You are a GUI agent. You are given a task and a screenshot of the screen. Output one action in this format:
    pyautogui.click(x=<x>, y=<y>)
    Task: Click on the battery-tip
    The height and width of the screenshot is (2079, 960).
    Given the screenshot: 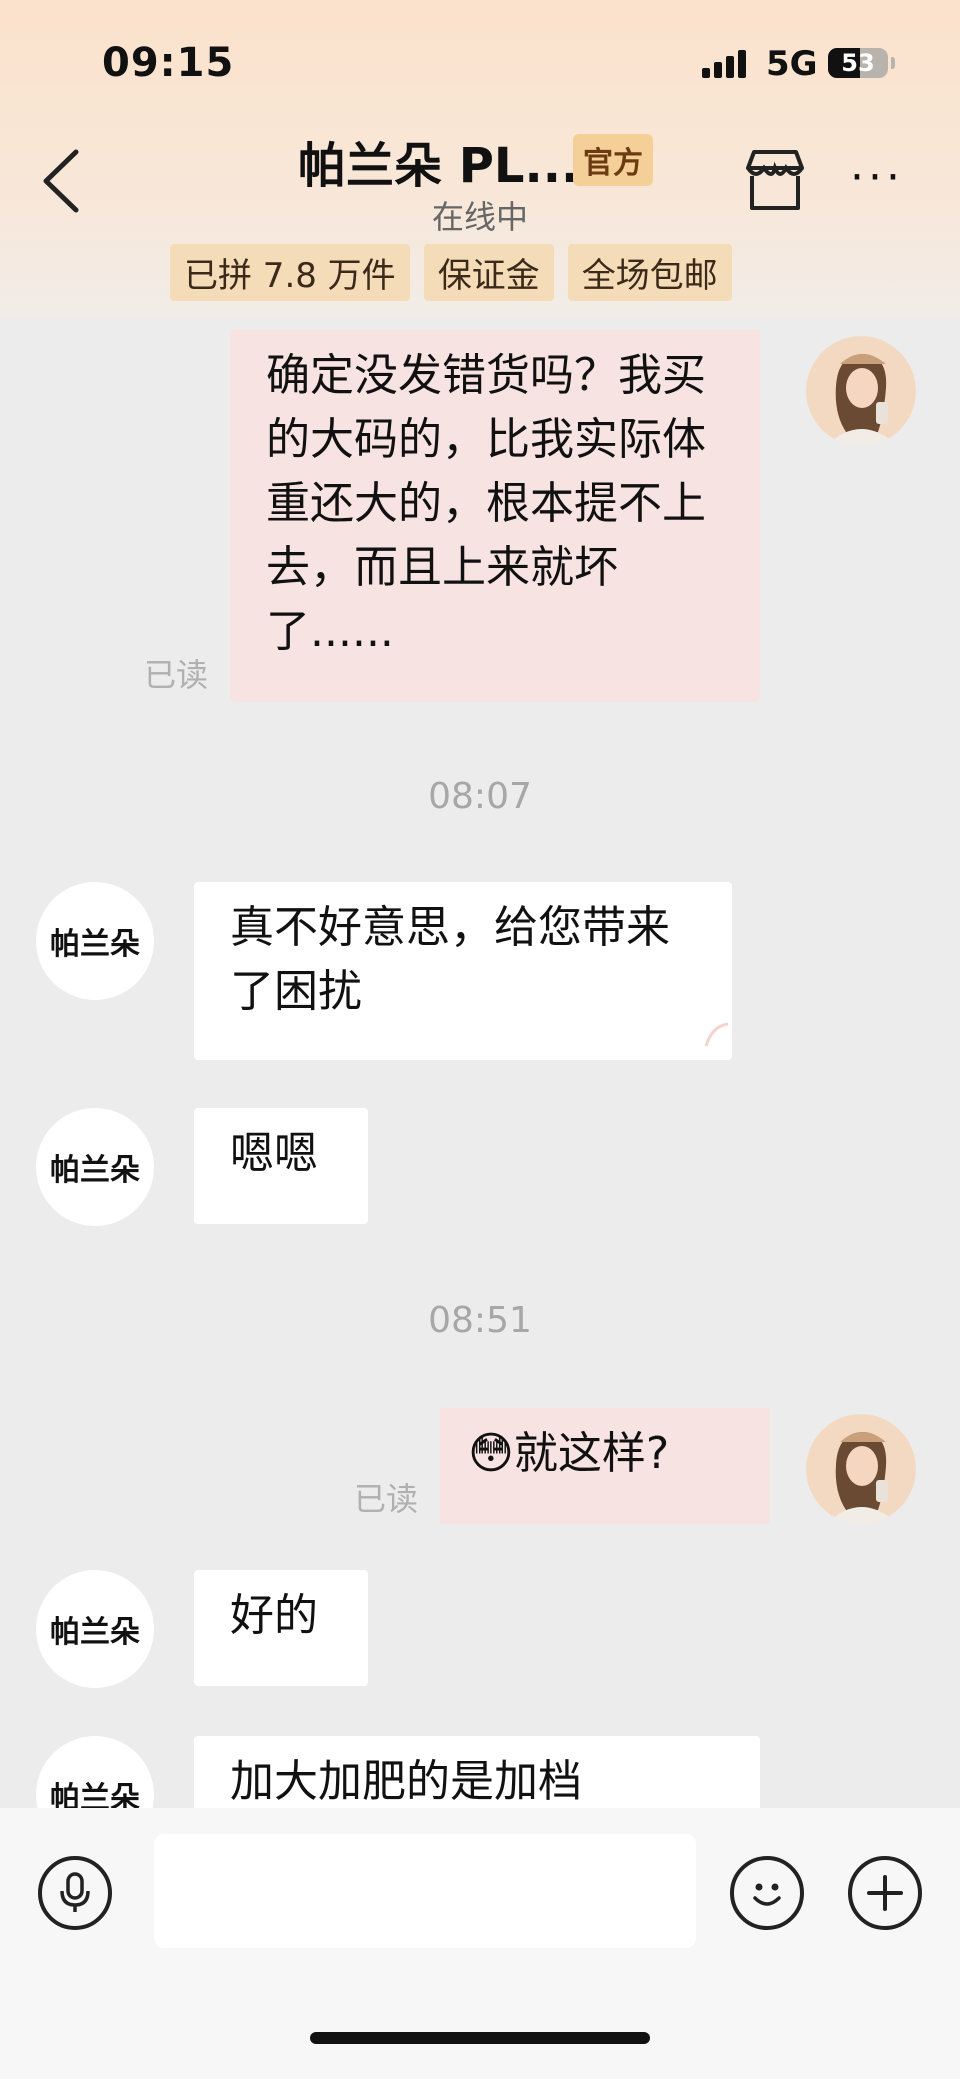 What is the action you would take?
    pyautogui.click(x=893, y=63)
    